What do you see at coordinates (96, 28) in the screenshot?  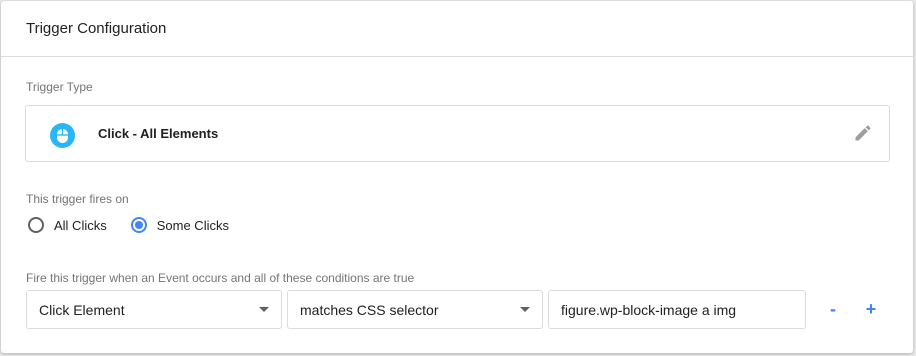 I see `card-title: Trigger Configuration` at bounding box center [96, 28].